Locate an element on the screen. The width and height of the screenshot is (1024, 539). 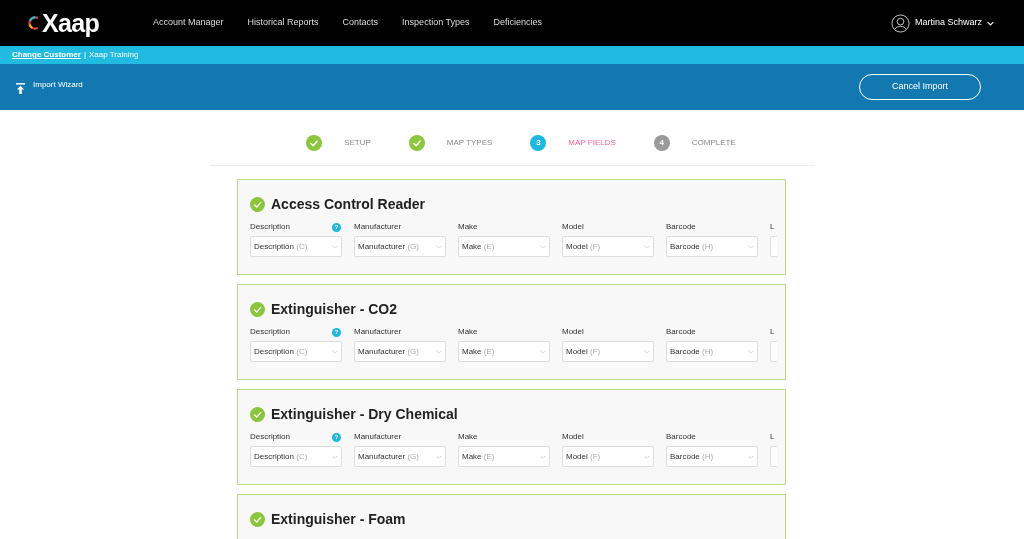
page-title: Import Wizard is located at coordinates (58, 85).